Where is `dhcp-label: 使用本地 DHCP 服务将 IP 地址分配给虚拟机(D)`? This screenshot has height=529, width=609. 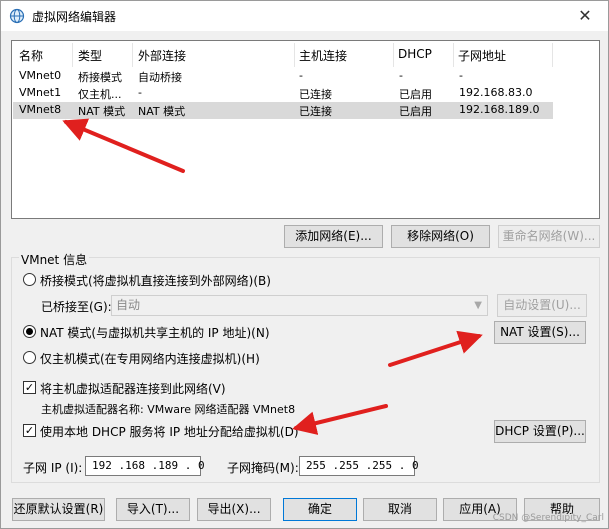 dhcp-label: 使用本地 DHCP 服务将 IP 地址分配给虚拟机(D) is located at coordinates (169, 431).